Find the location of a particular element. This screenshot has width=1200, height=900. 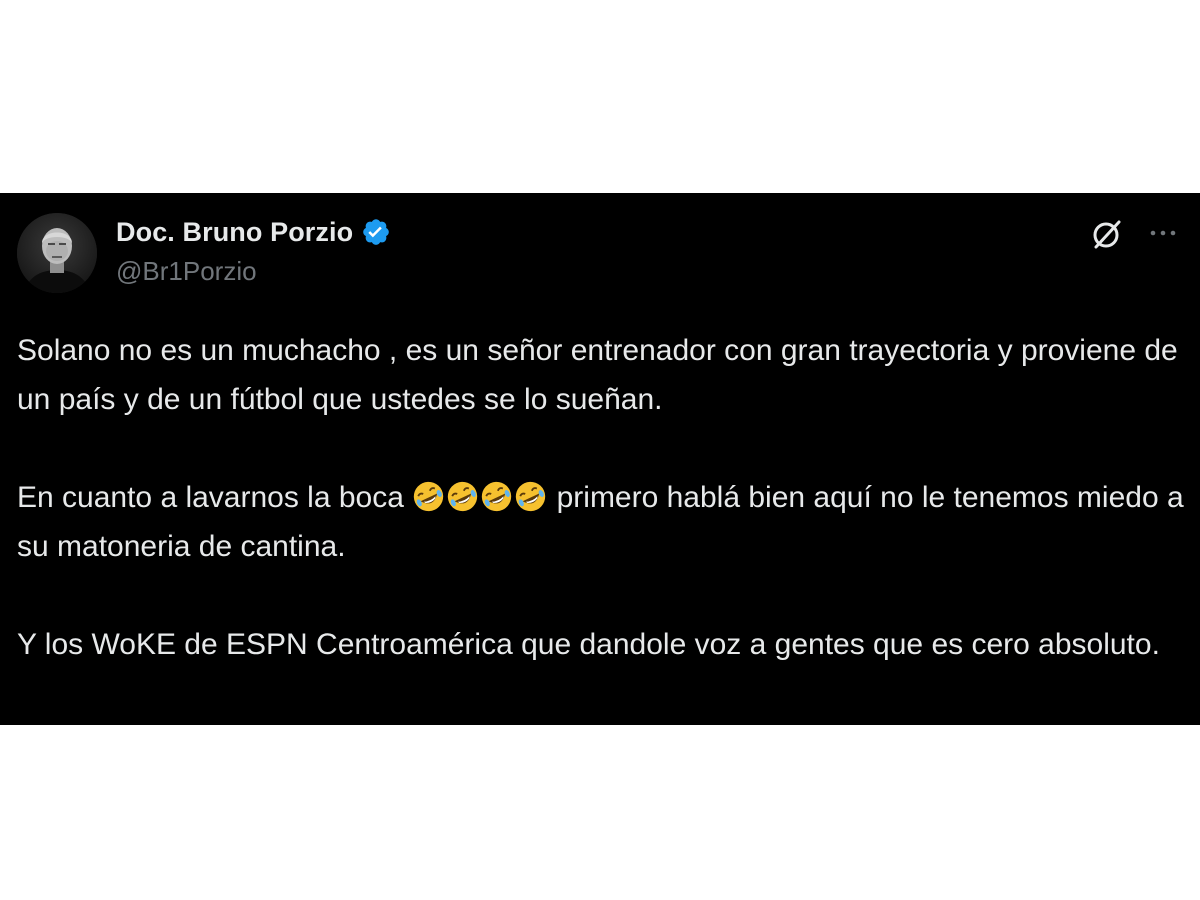

display-name: Doc. Bruno Porzio is located at coordinates (234, 232).